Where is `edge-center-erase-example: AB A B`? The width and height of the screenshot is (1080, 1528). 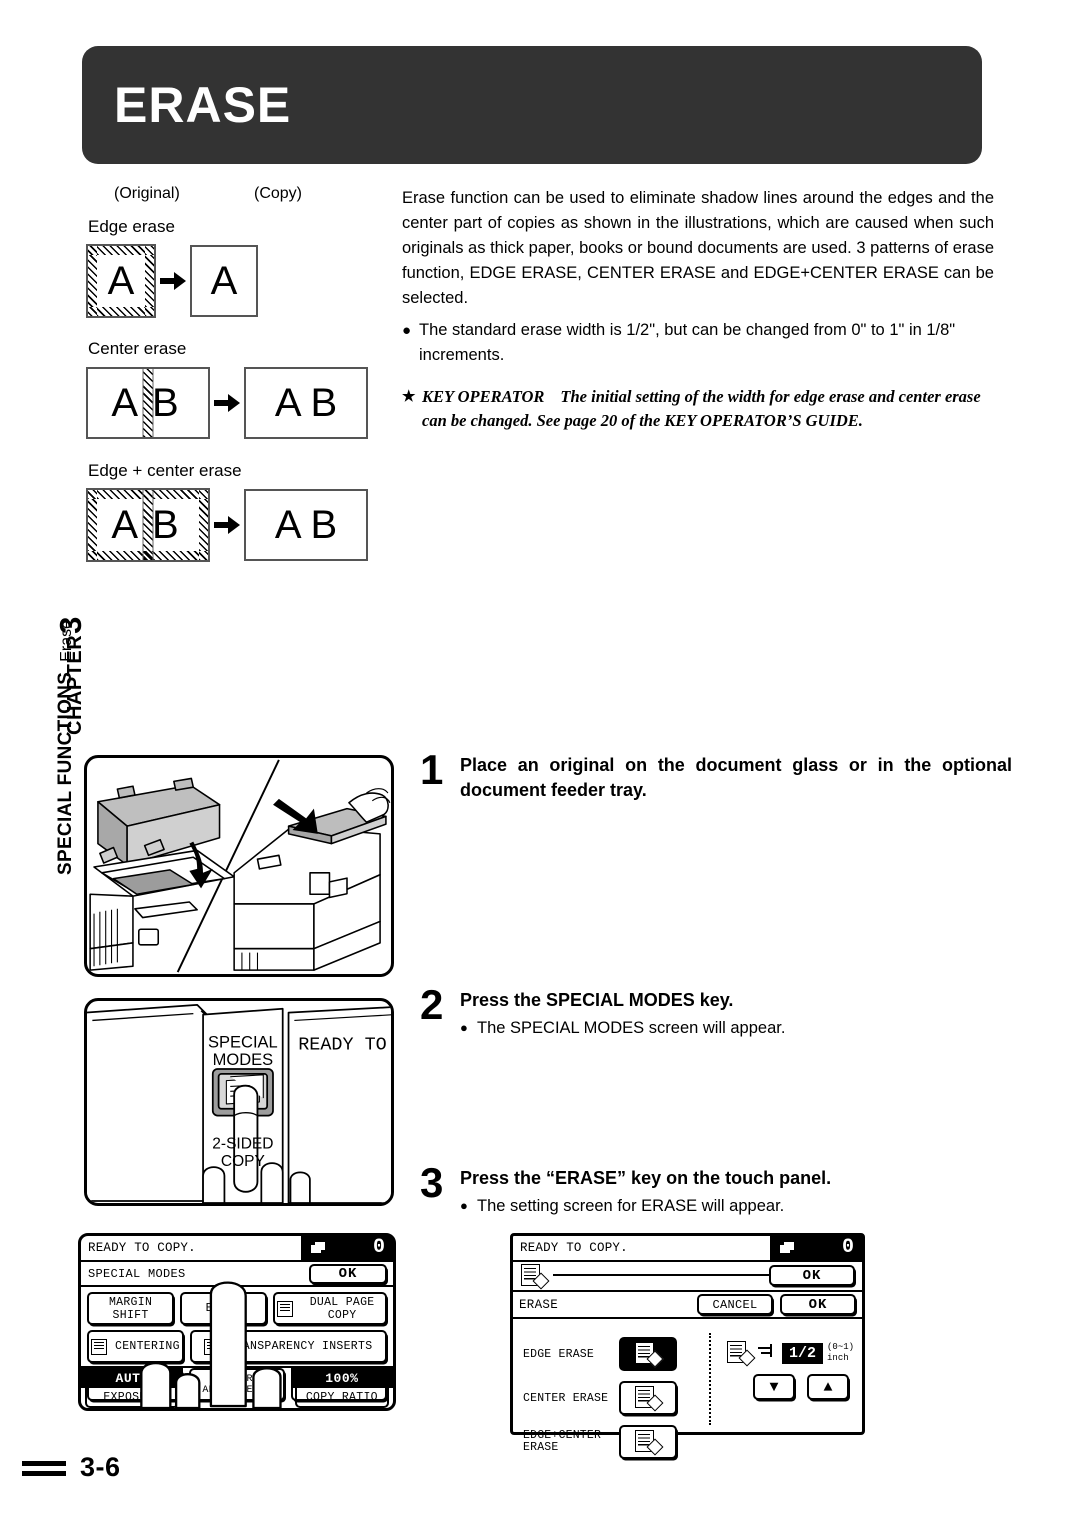 edge-center-erase-example: AB A B is located at coordinates (236, 525).